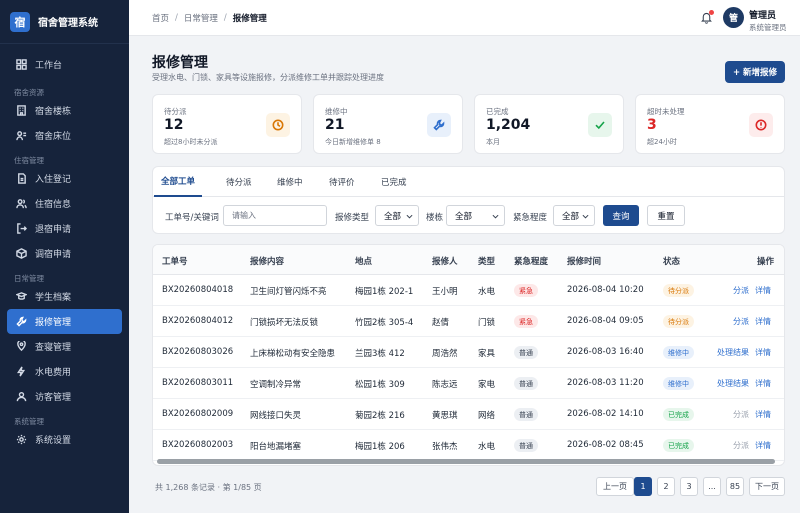  Describe the element at coordinates (487, 354) in the screenshot. I see `repair-type: 家具` at that location.